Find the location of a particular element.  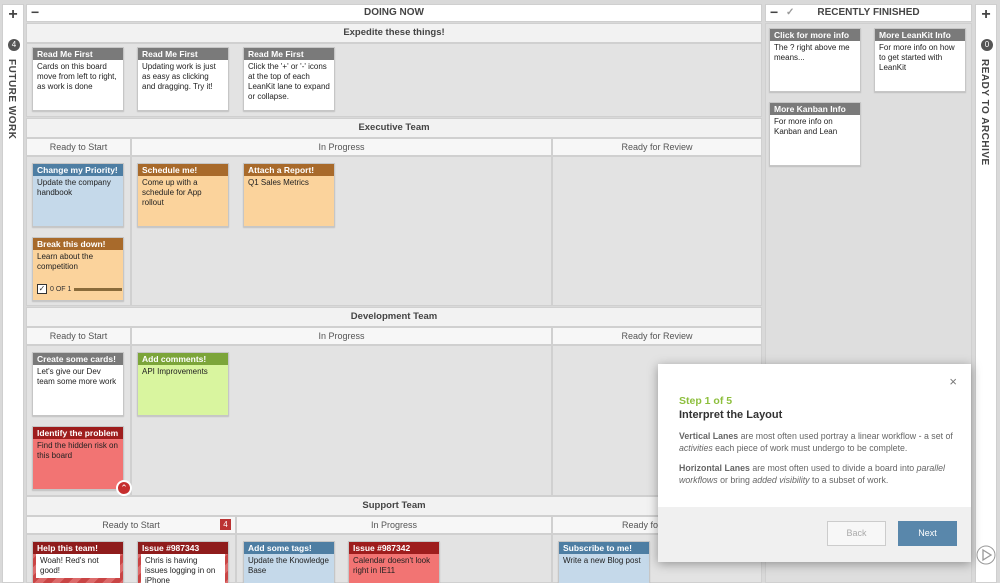

card-add-tags: Add some tags! Update the Knowledge Base is located at coordinates (289, 562).